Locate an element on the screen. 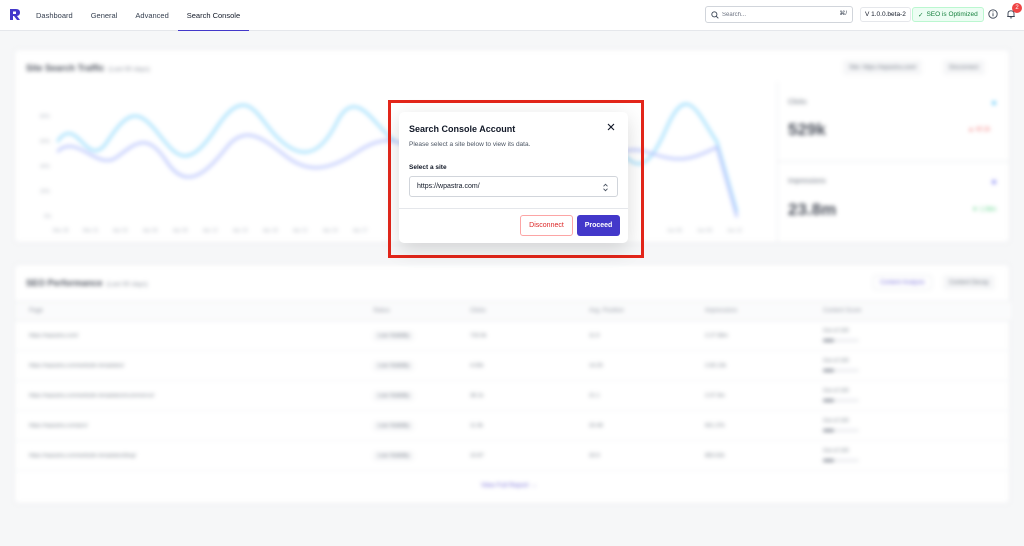  modal-divider is located at coordinates (513, 208).